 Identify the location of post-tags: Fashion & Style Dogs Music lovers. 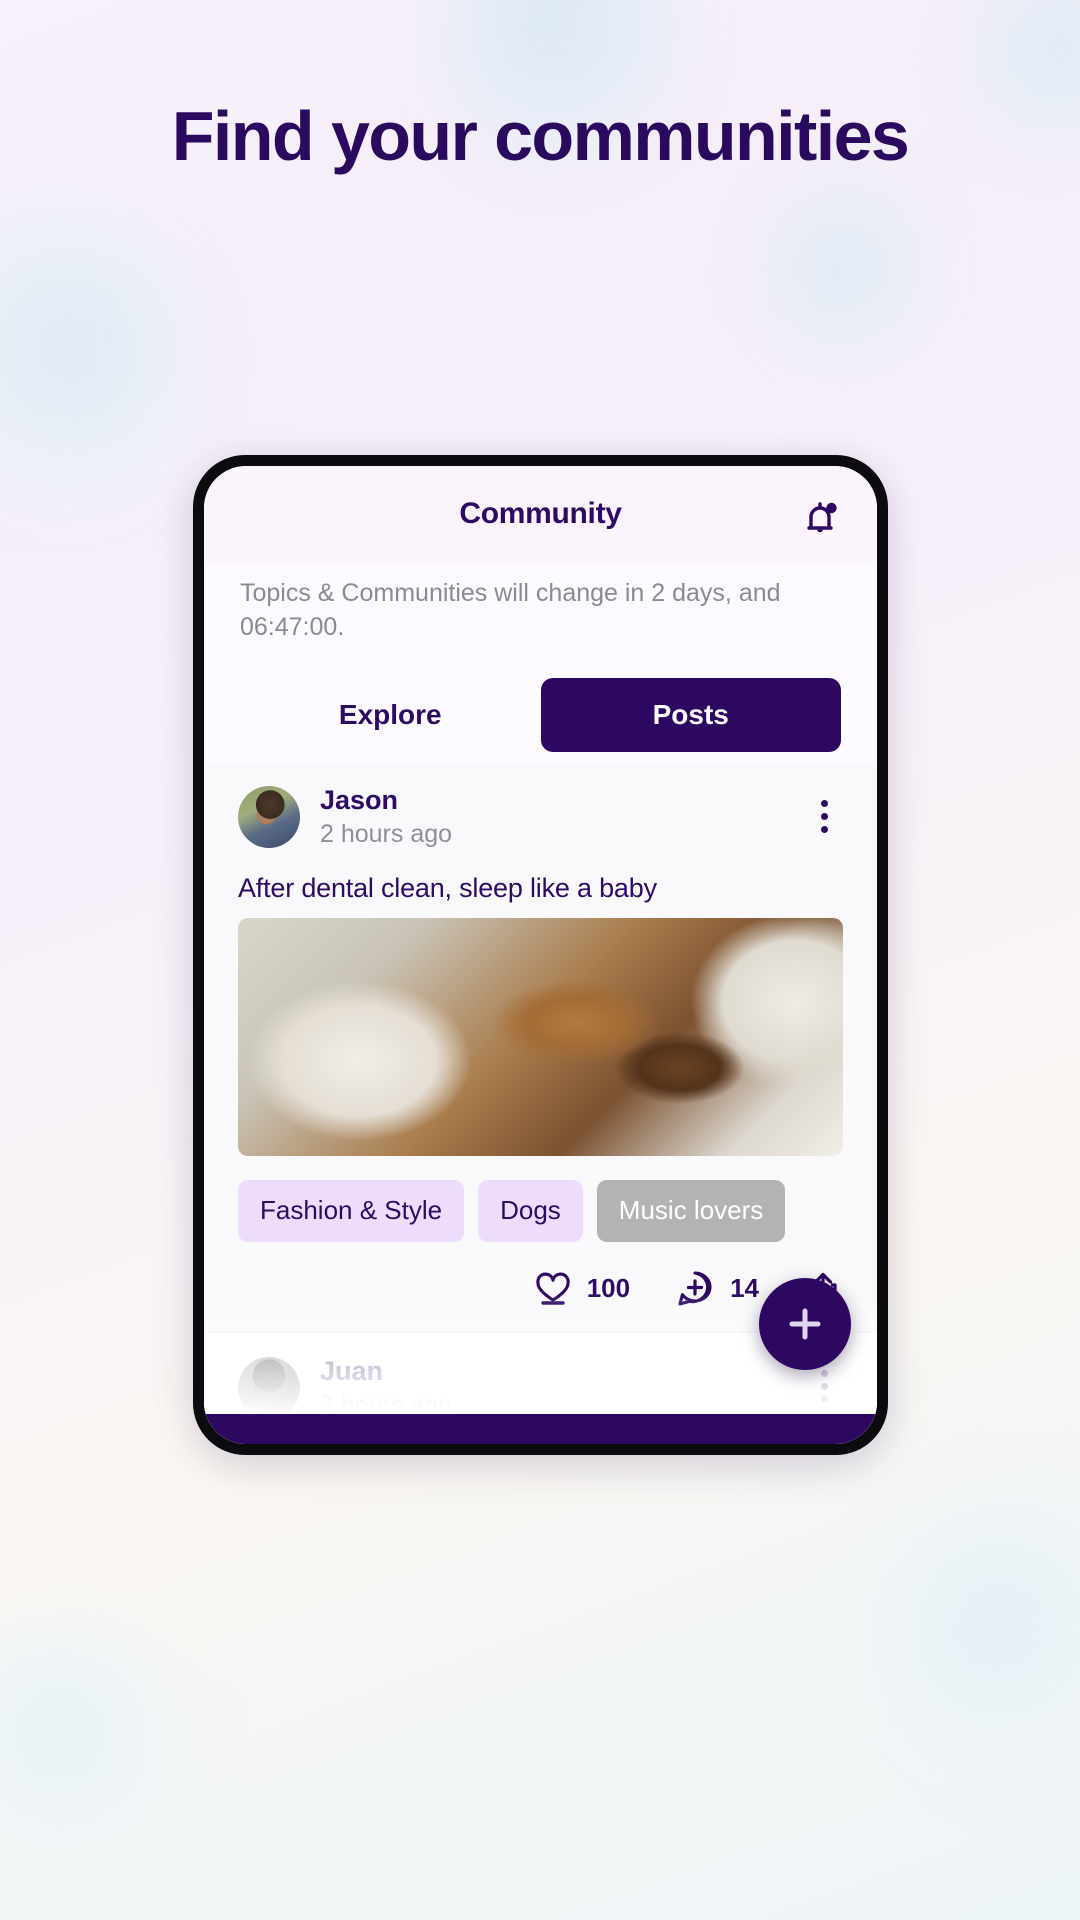
(540, 1199).